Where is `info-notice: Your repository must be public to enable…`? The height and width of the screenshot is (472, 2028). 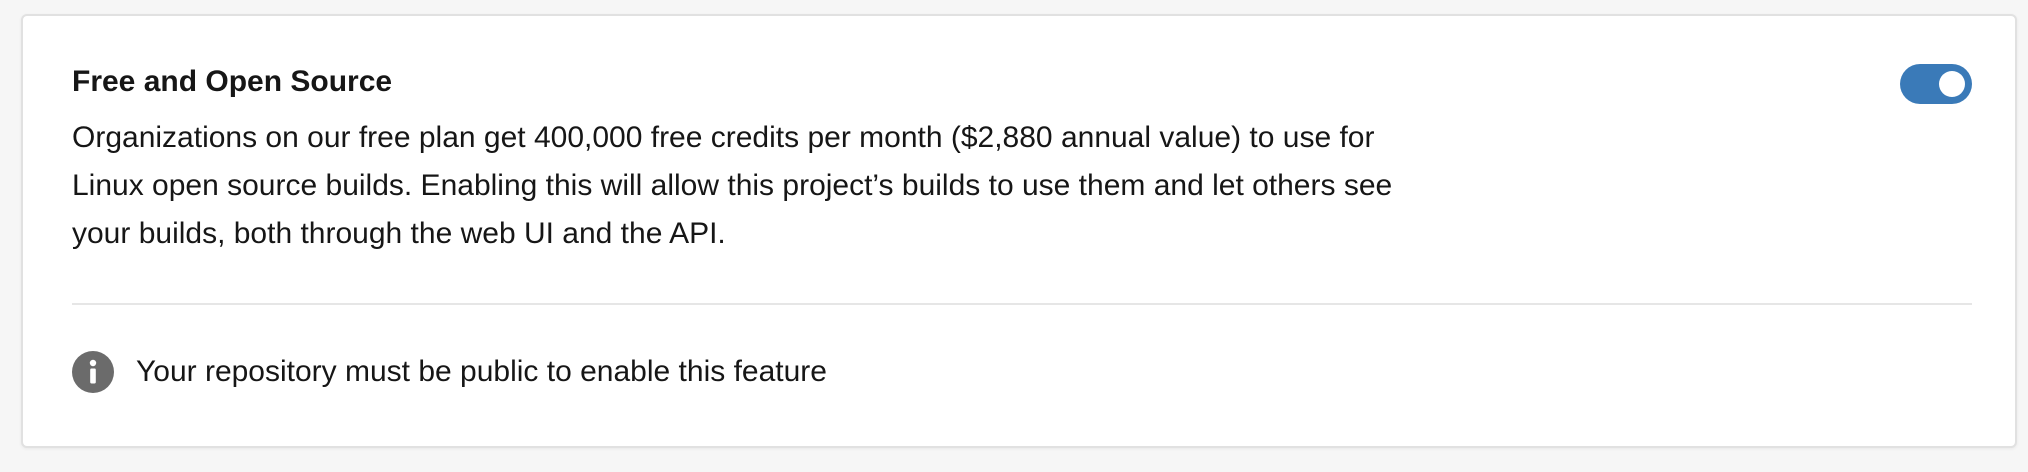
info-notice: Your repository must be public to enable… is located at coordinates (449, 372).